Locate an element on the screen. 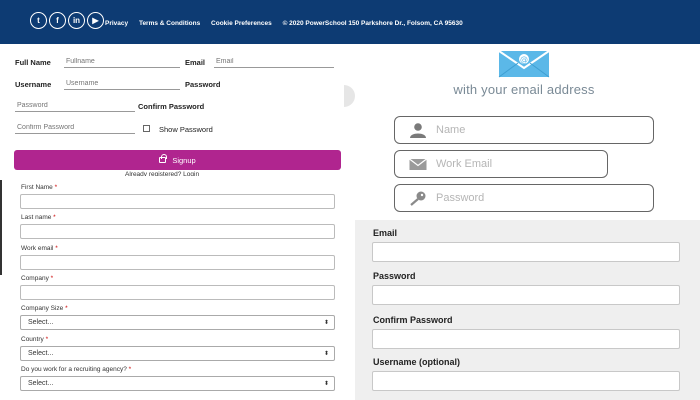 The width and height of the screenshot is (700, 400). country-select: Select... ⬍ is located at coordinates (177, 353).